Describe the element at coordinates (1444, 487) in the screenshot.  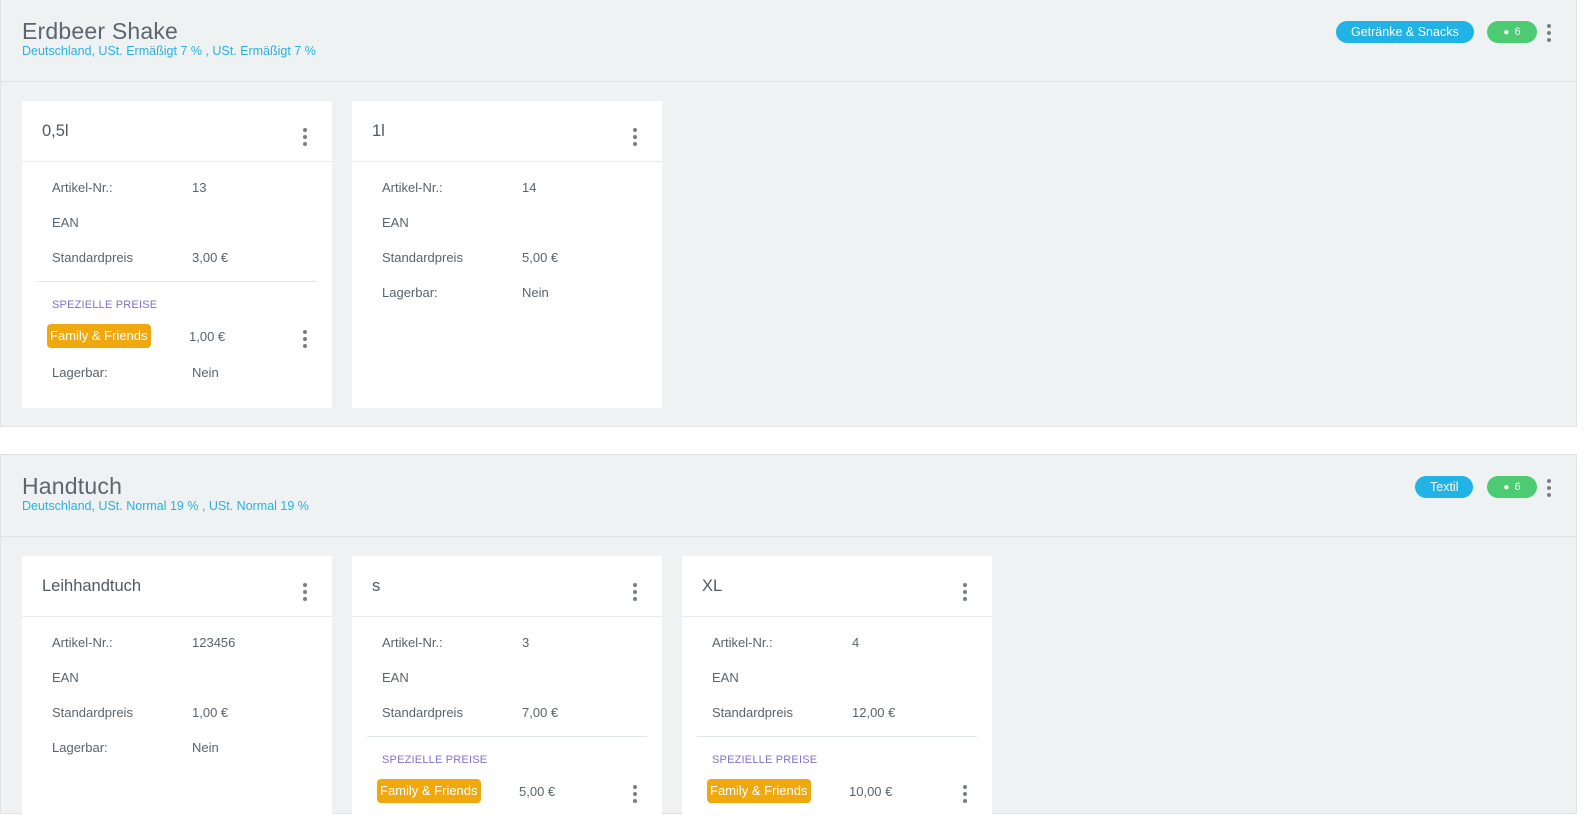
I see `category-badge: Textil` at that location.